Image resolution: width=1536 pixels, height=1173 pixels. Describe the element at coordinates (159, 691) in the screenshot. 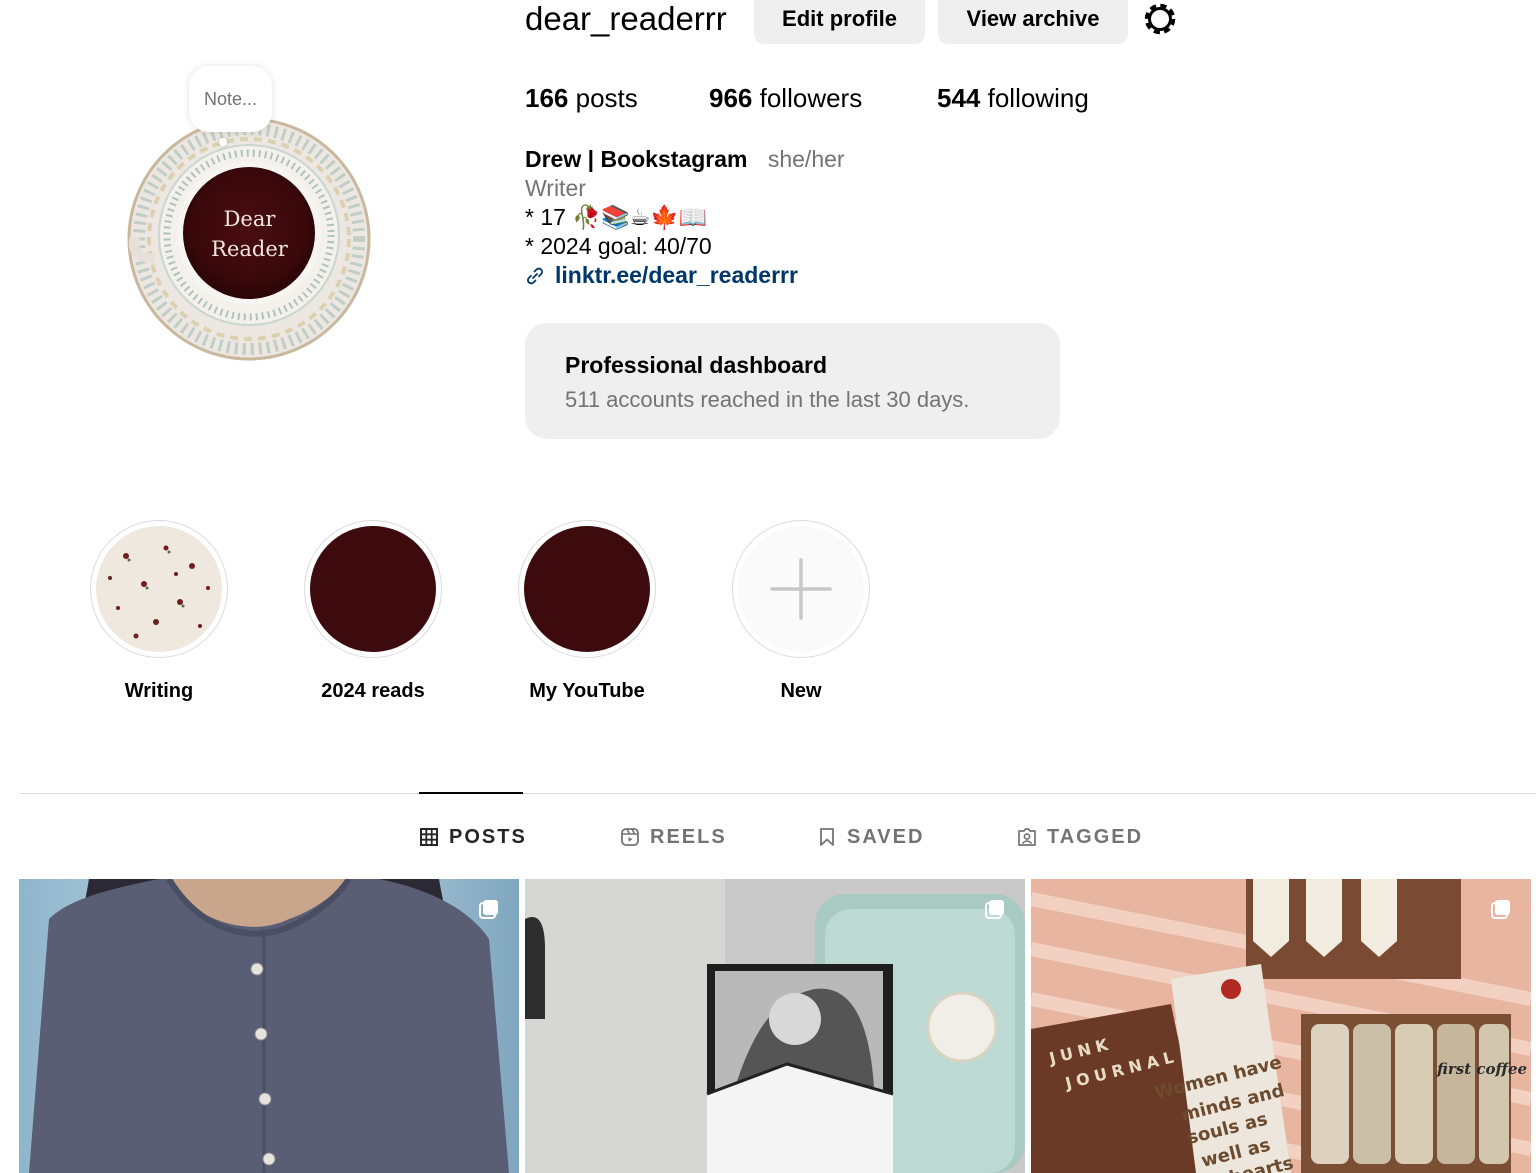

I see `highlight-label: Writing` at that location.